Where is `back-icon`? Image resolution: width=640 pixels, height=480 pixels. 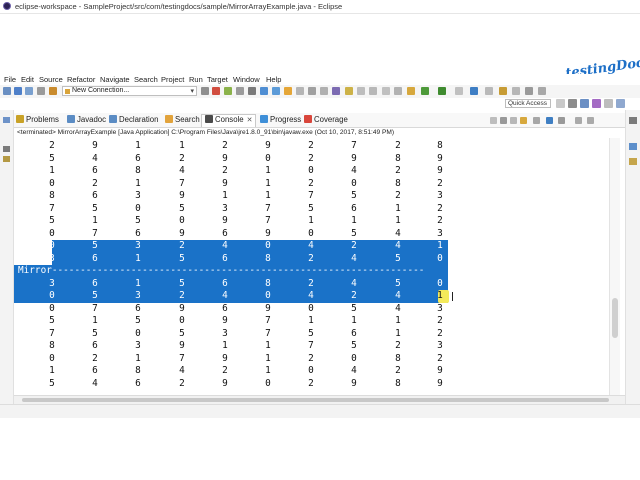
back-icon is located at coordinates (529, 91).